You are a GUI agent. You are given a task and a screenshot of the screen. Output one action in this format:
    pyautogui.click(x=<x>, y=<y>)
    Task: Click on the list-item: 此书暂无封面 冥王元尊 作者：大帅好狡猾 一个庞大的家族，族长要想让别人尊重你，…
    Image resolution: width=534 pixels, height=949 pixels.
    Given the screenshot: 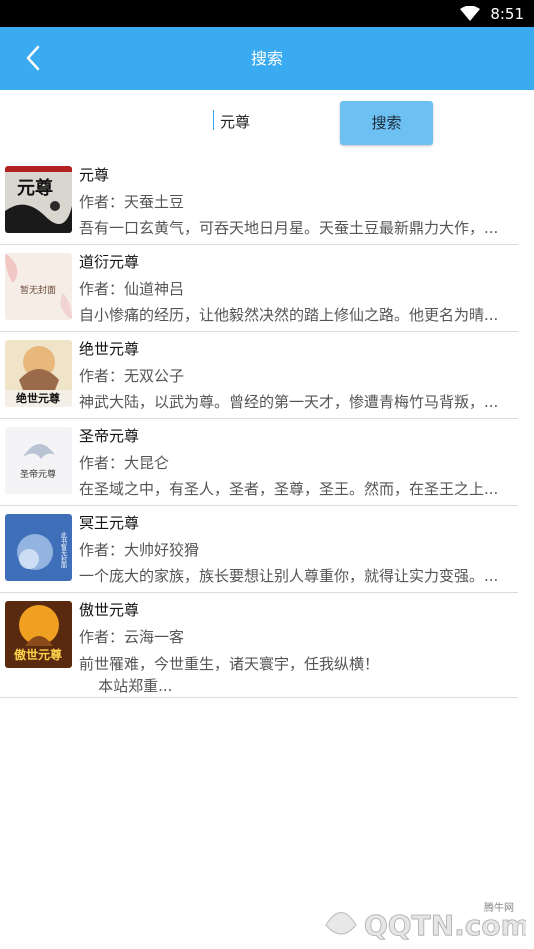 What is the action you would take?
    pyautogui.click(x=259, y=549)
    